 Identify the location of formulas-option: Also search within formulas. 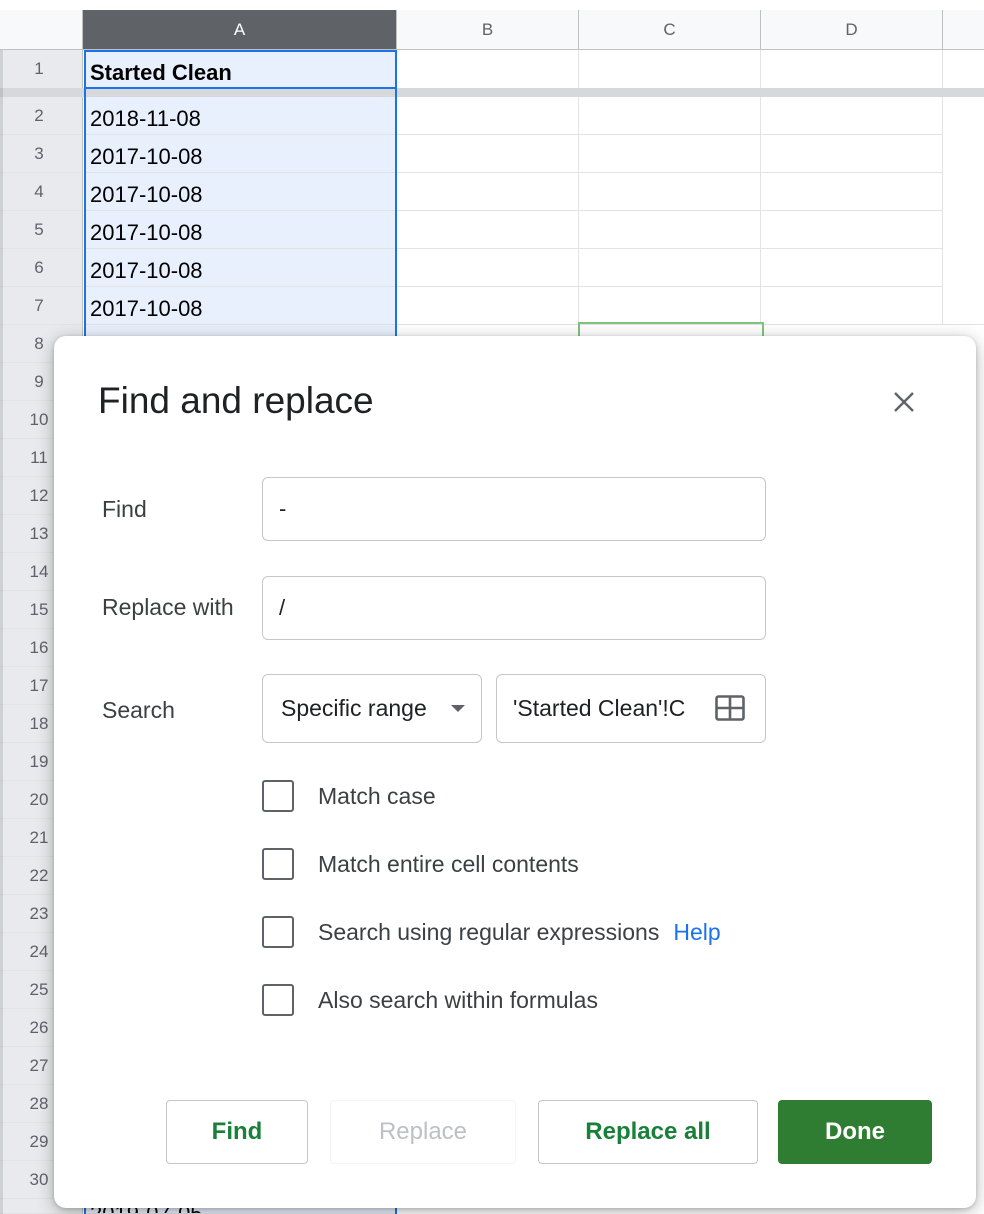
(430, 1000).